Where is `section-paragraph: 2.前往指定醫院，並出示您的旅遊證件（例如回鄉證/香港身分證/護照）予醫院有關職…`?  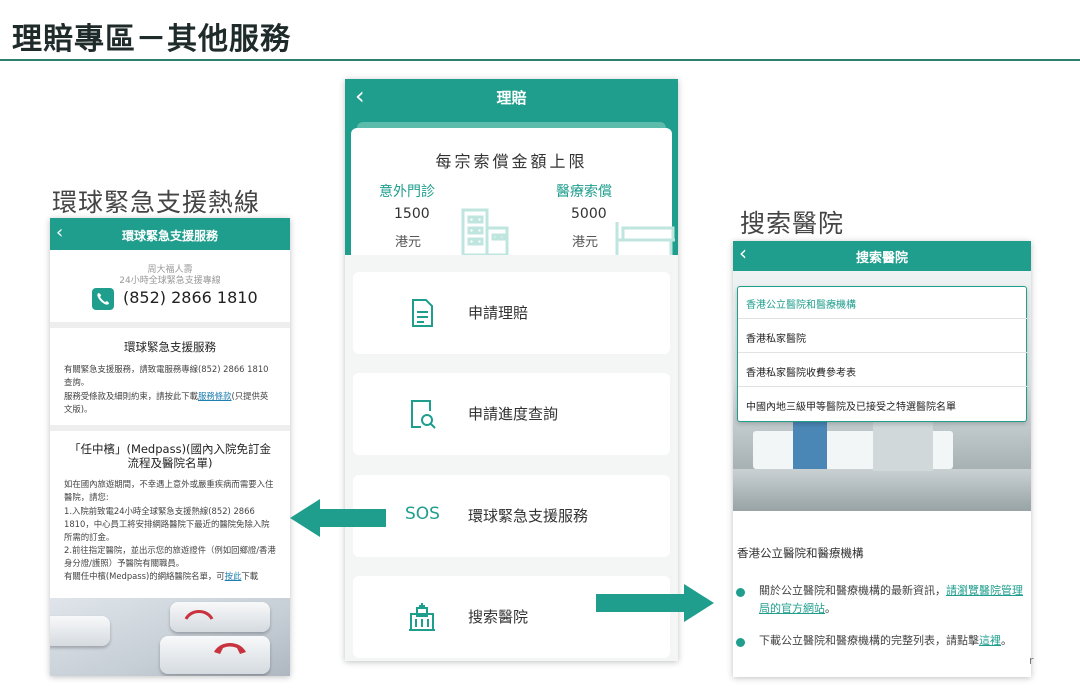 section-paragraph: 2.前往指定醫院，並出示您的旅遊證件（例如回鄉證/香港身分證/護照）予醫院有關職… is located at coordinates (170, 556).